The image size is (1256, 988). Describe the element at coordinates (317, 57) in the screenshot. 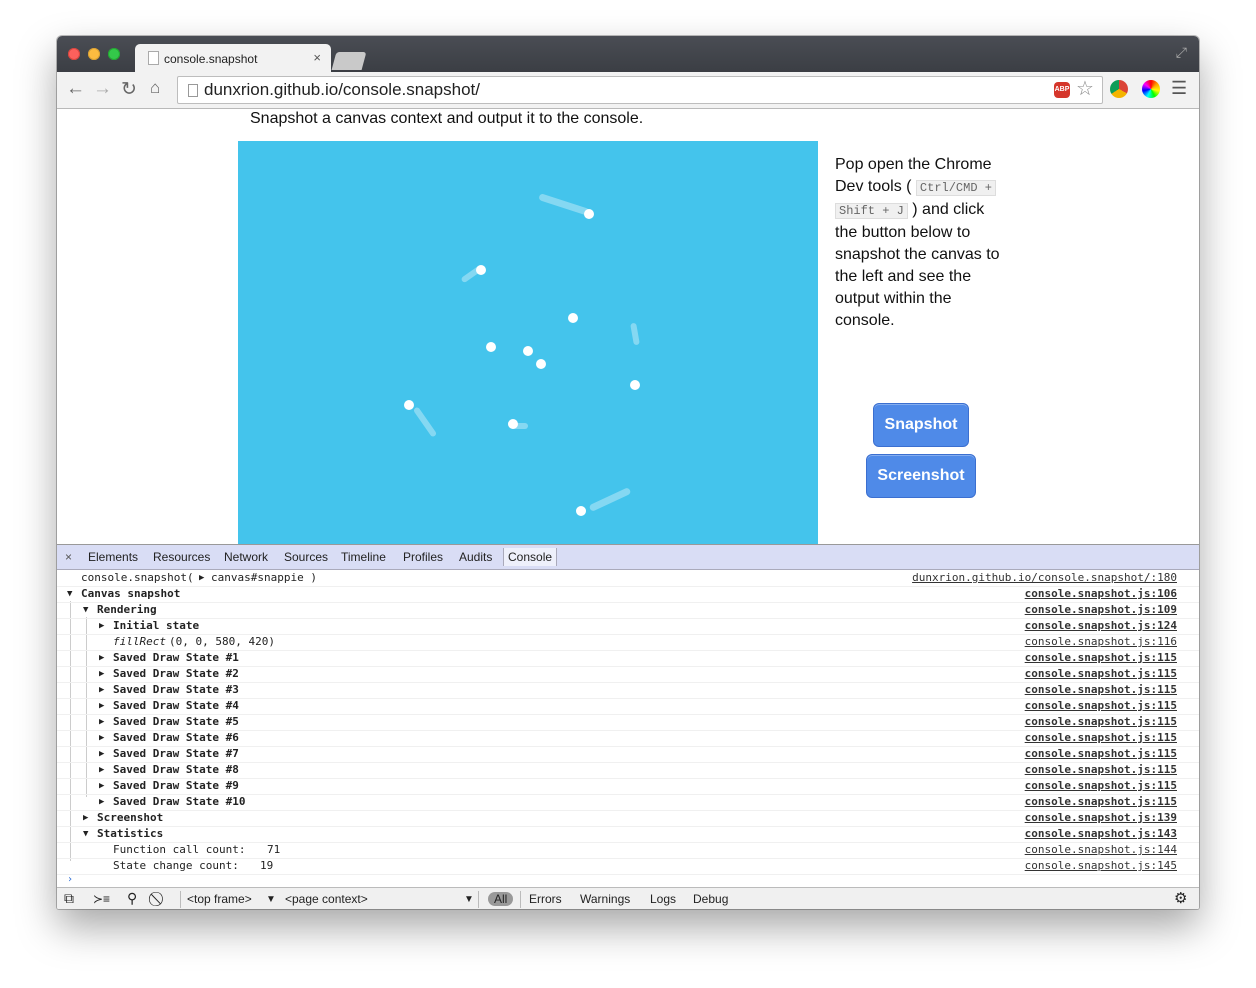

I see `tab-close-icon: ×` at that location.